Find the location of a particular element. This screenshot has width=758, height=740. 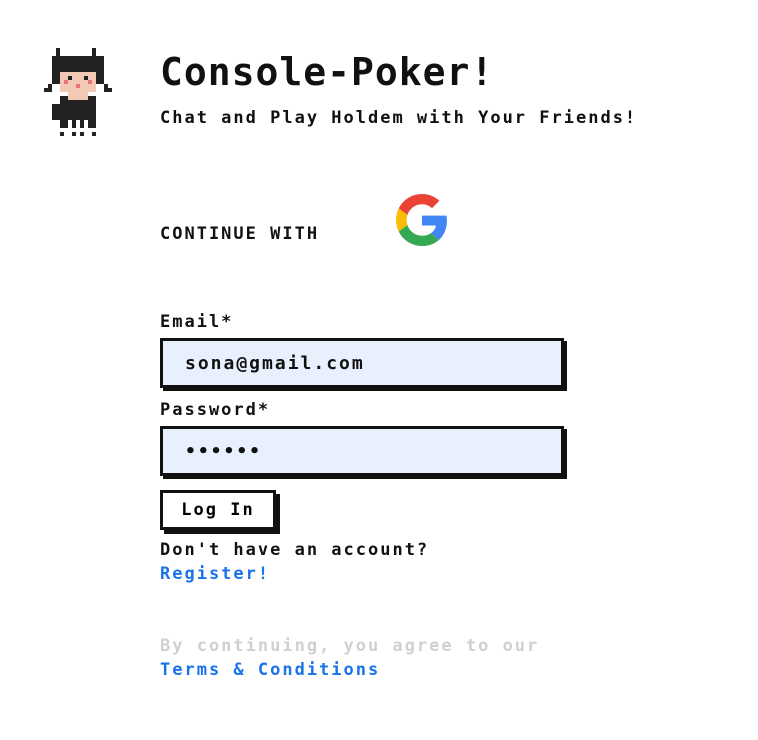

password-field-box is located at coordinates (362, 451).